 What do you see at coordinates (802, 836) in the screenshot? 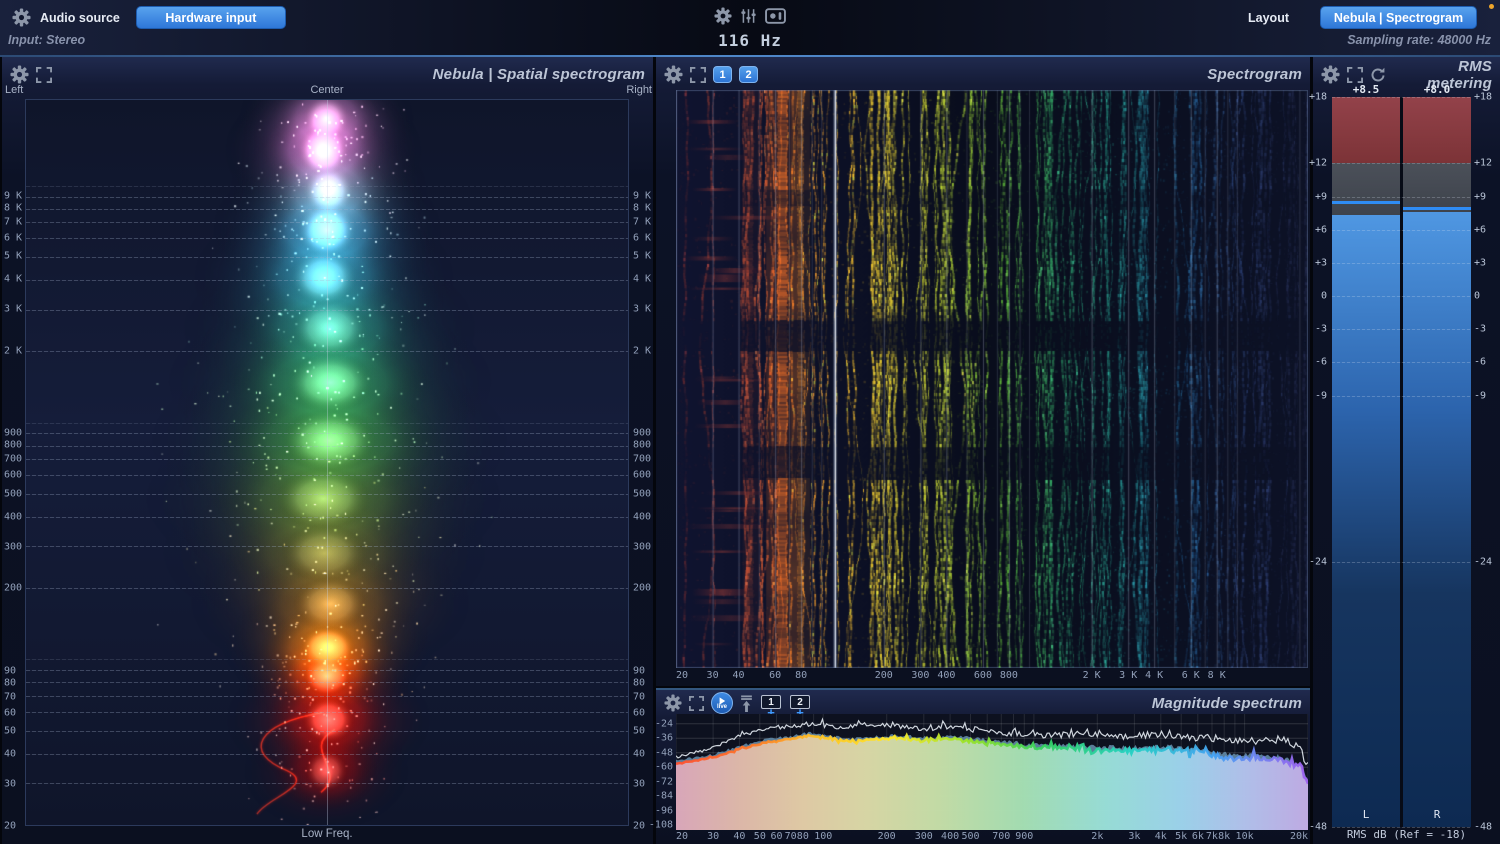
I see `magnitude-freq-tick-label: 80` at bounding box center [802, 836].